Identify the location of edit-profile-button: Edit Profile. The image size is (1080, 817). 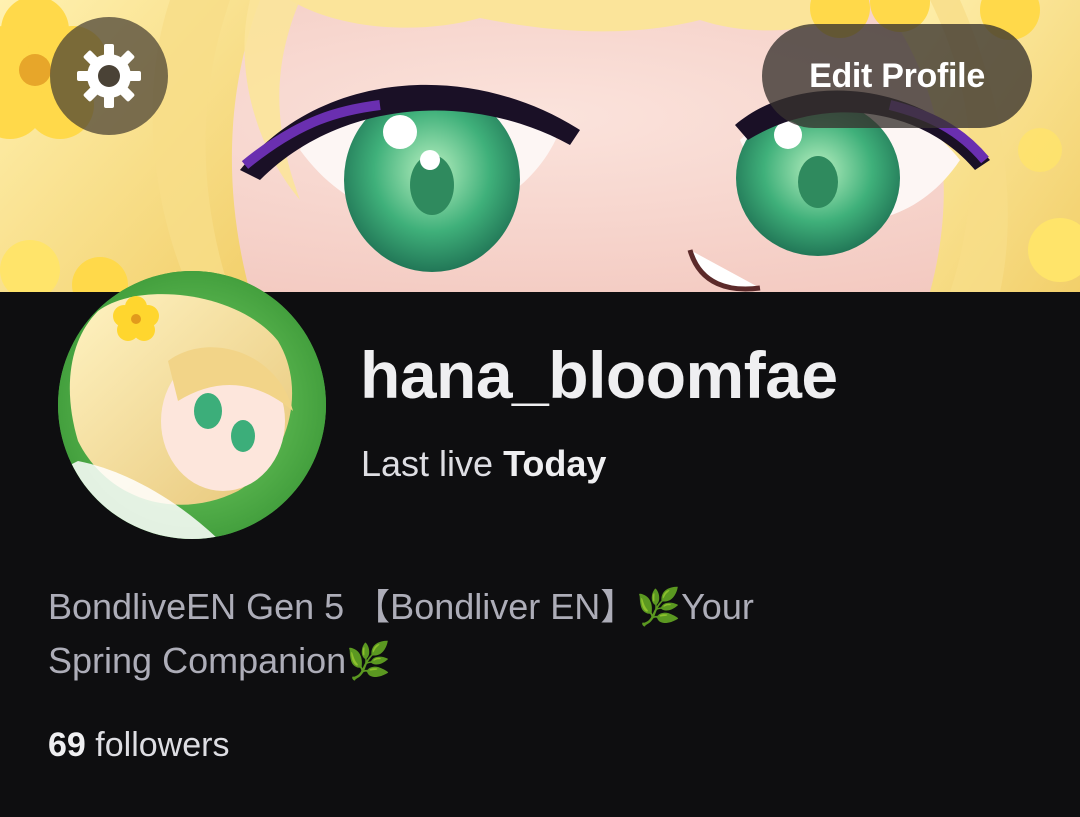
(897, 76).